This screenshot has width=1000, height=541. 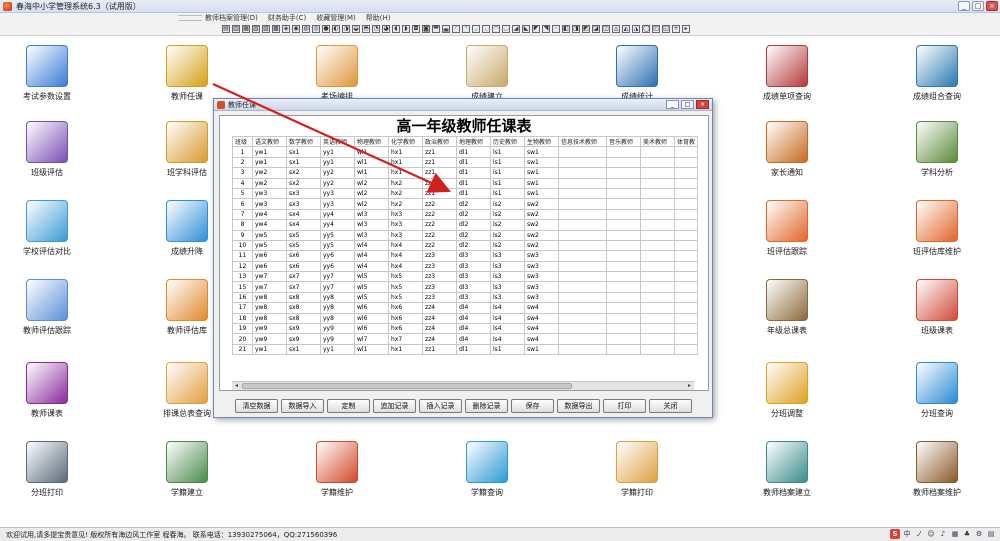 I want to click on table-cell: yy2, so click(x=337, y=173).